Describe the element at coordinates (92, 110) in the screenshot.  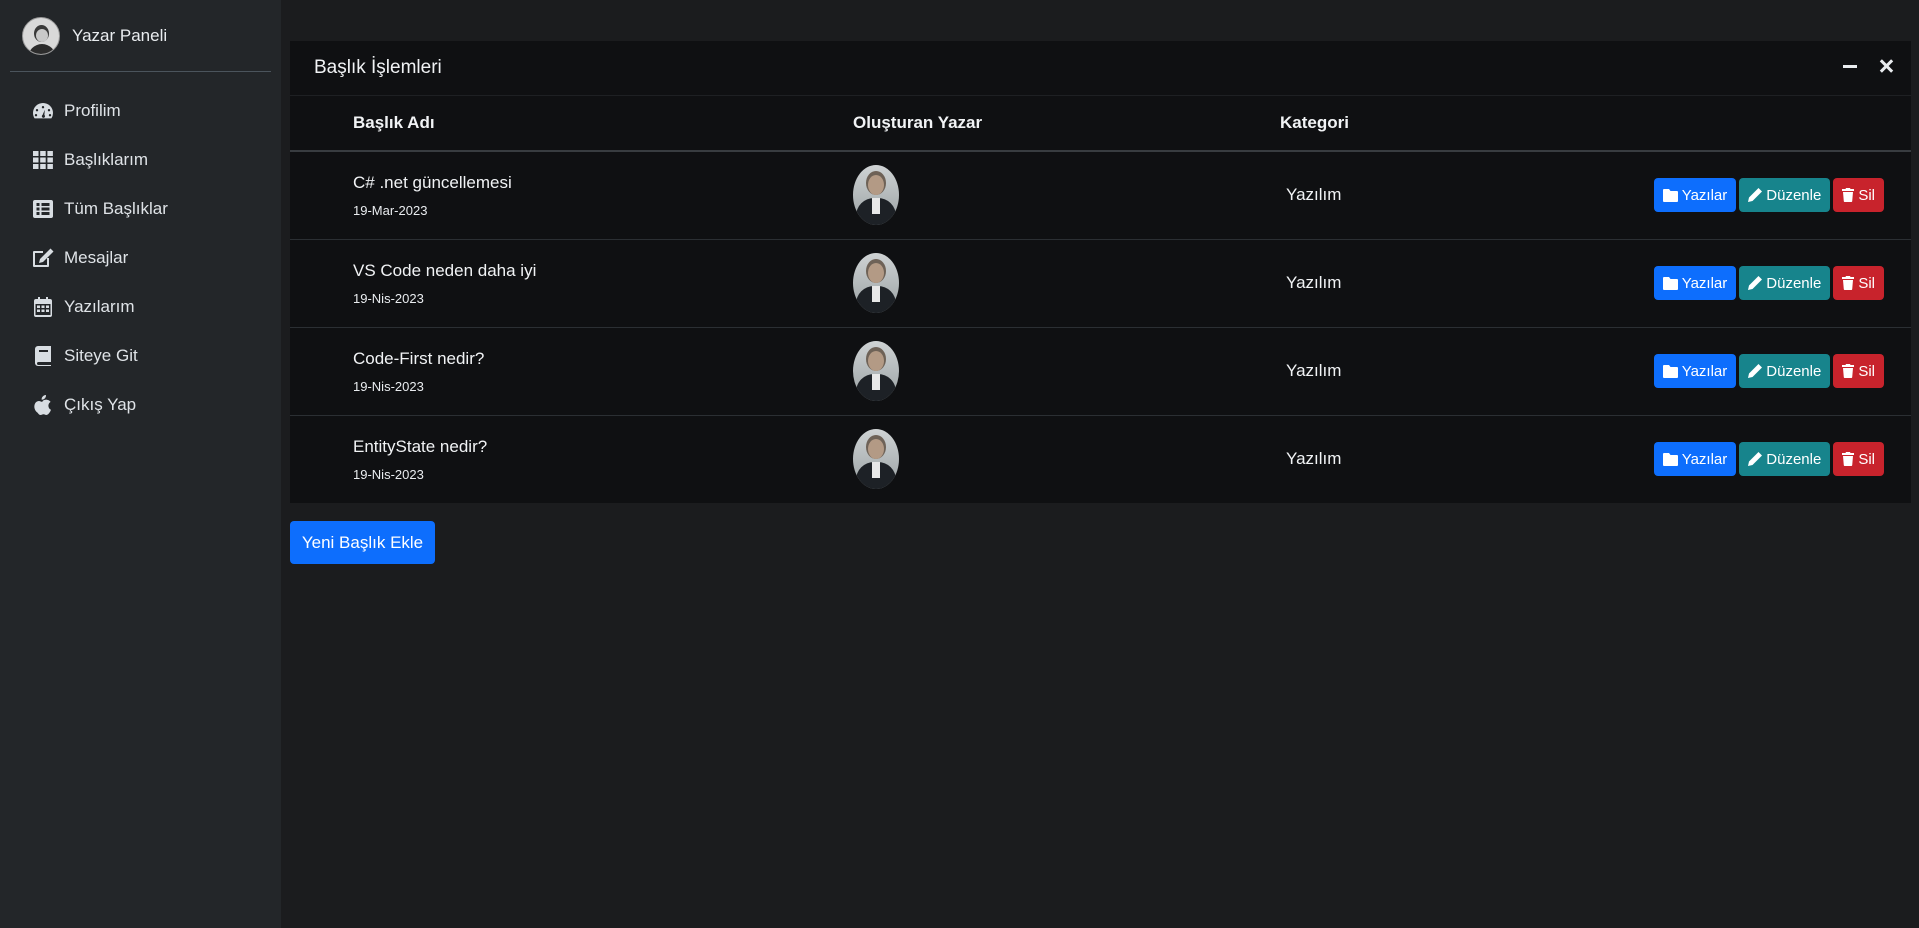
I see `sidebar-item-label: Profilim` at that location.